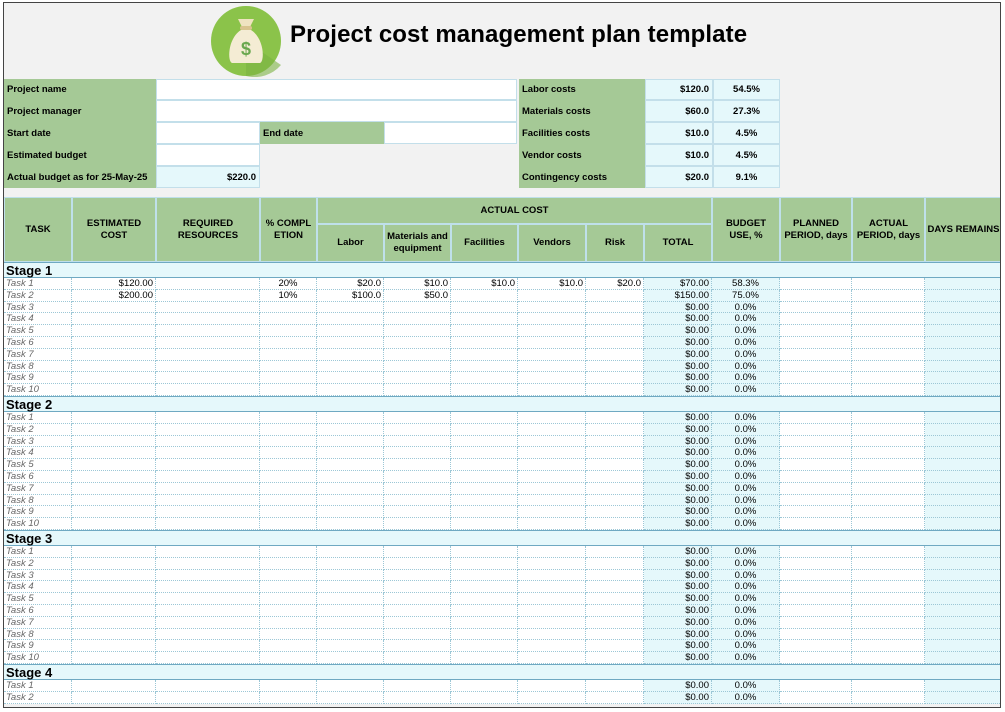  What do you see at coordinates (38, 610) in the screenshot?
I see `task-name: Task 6` at bounding box center [38, 610].